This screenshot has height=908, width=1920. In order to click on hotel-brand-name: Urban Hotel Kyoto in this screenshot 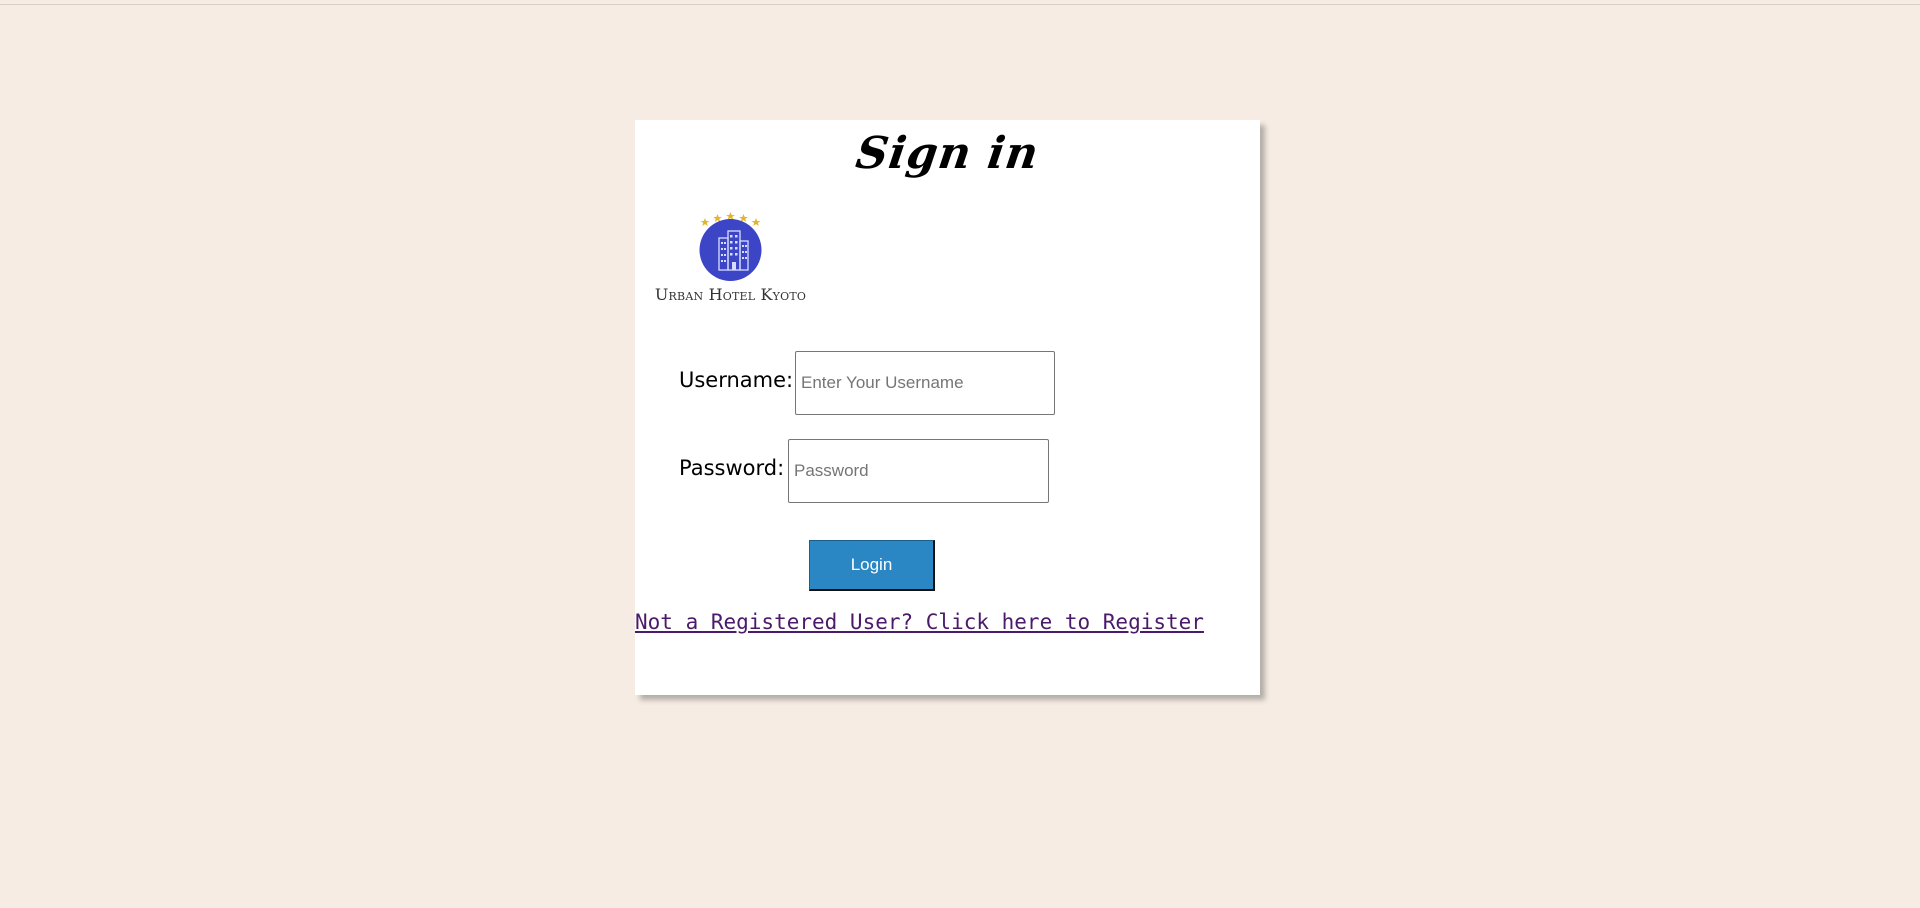, I will do `click(730, 294)`.